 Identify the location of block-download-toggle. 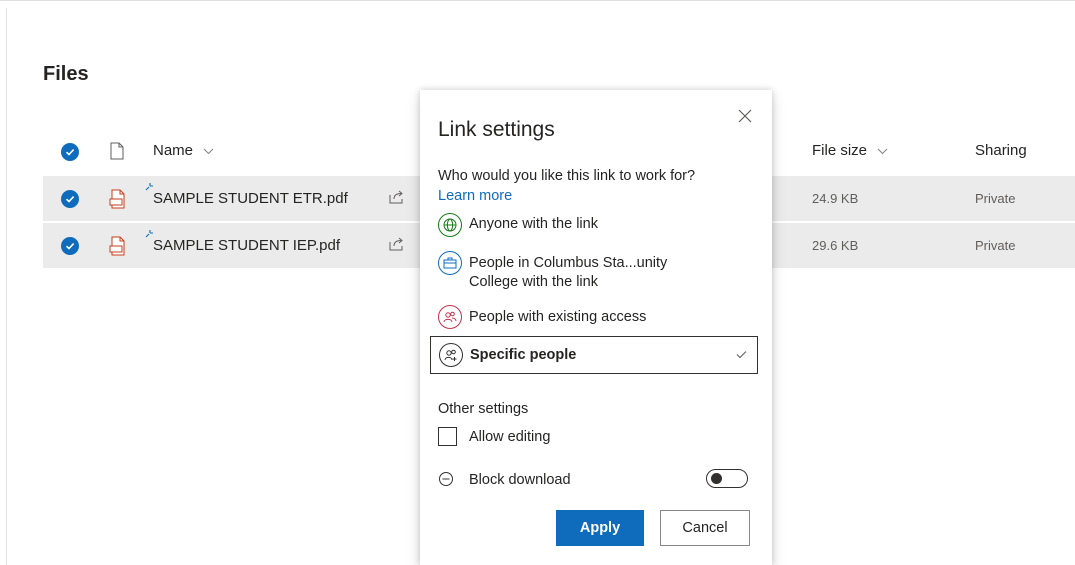
(727, 478).